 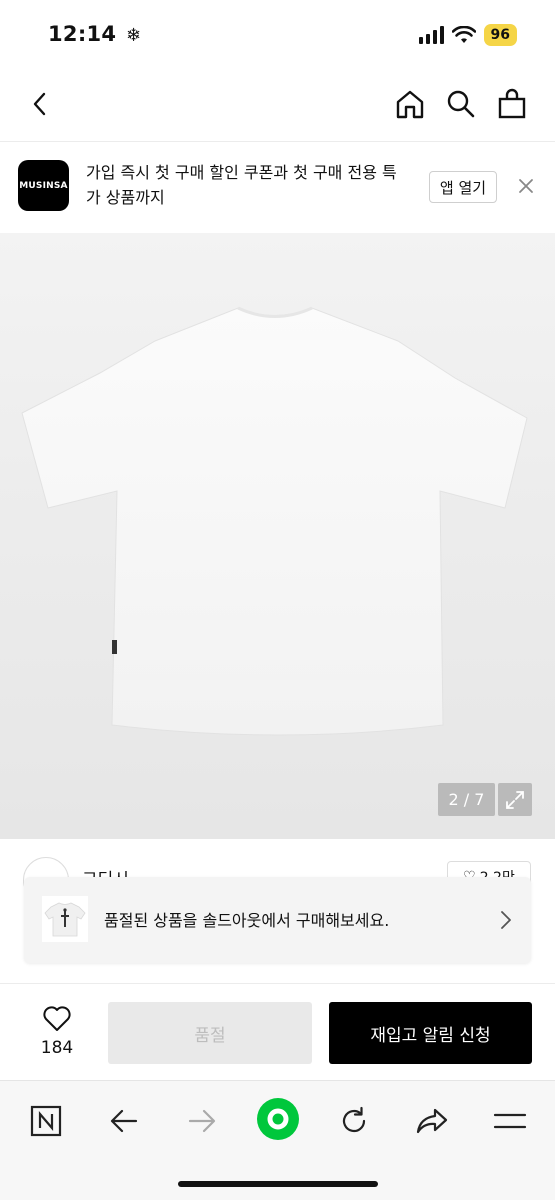 What do you see at coordinates (57, 1034) in the screenshot?
I see `product-like-button: 184` at bounding box center [57, 1034].